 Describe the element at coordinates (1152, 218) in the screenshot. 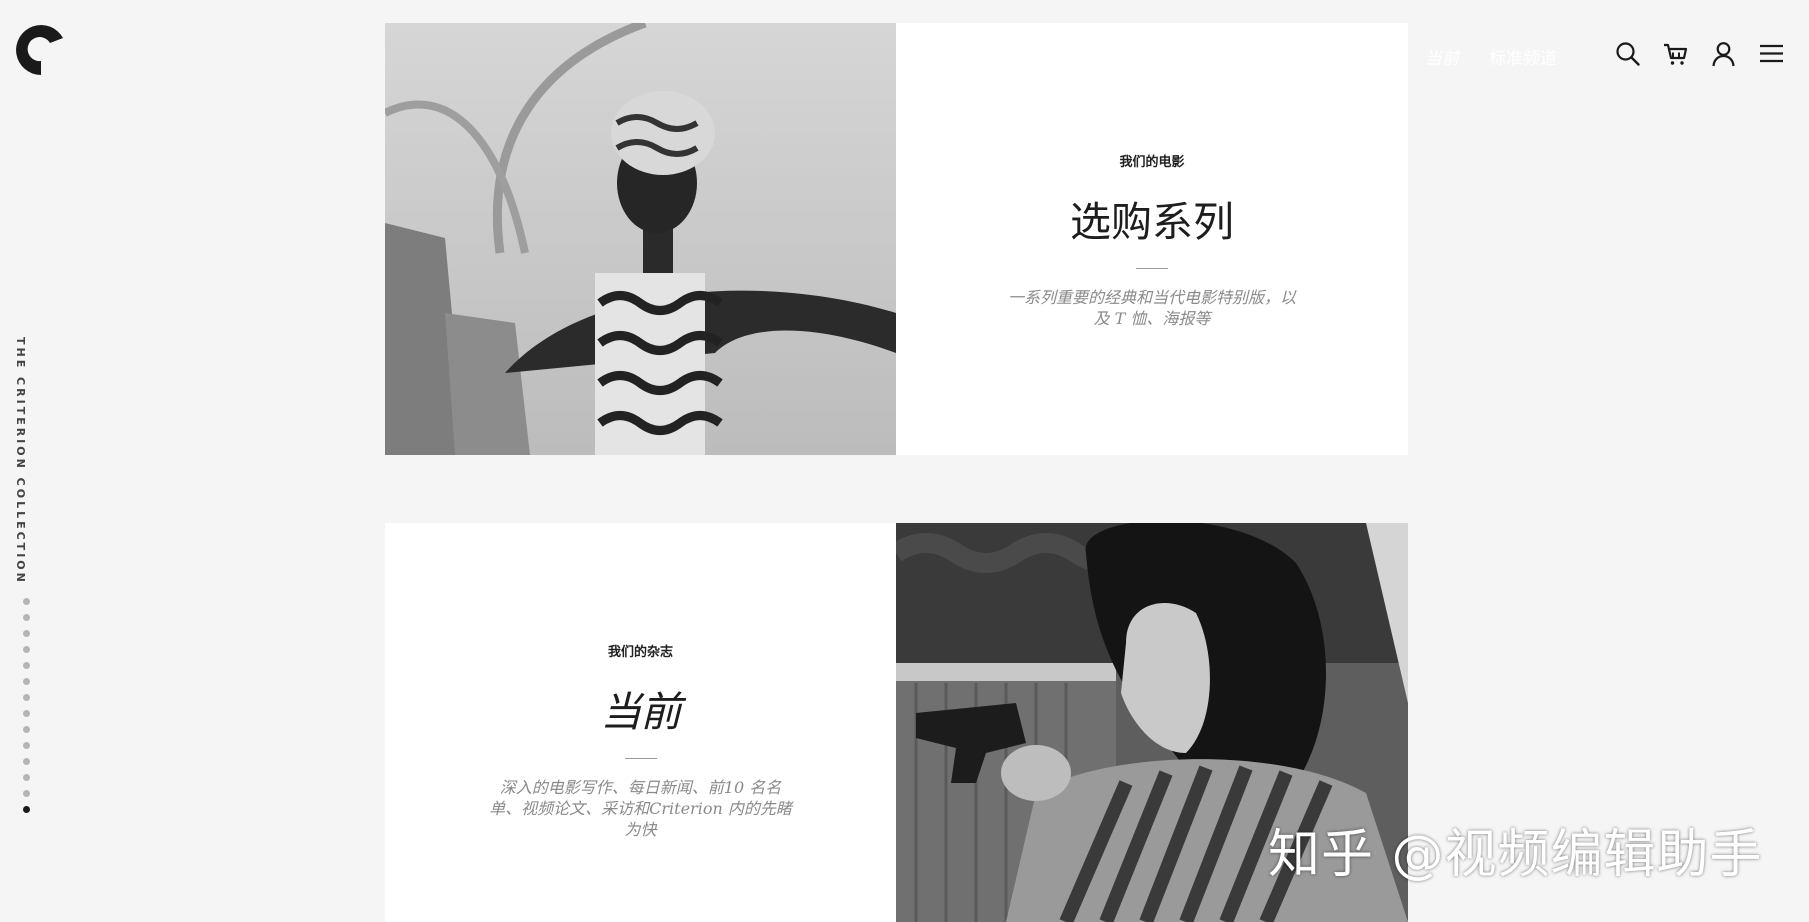

I see `films-title: 选购系列` at that location.